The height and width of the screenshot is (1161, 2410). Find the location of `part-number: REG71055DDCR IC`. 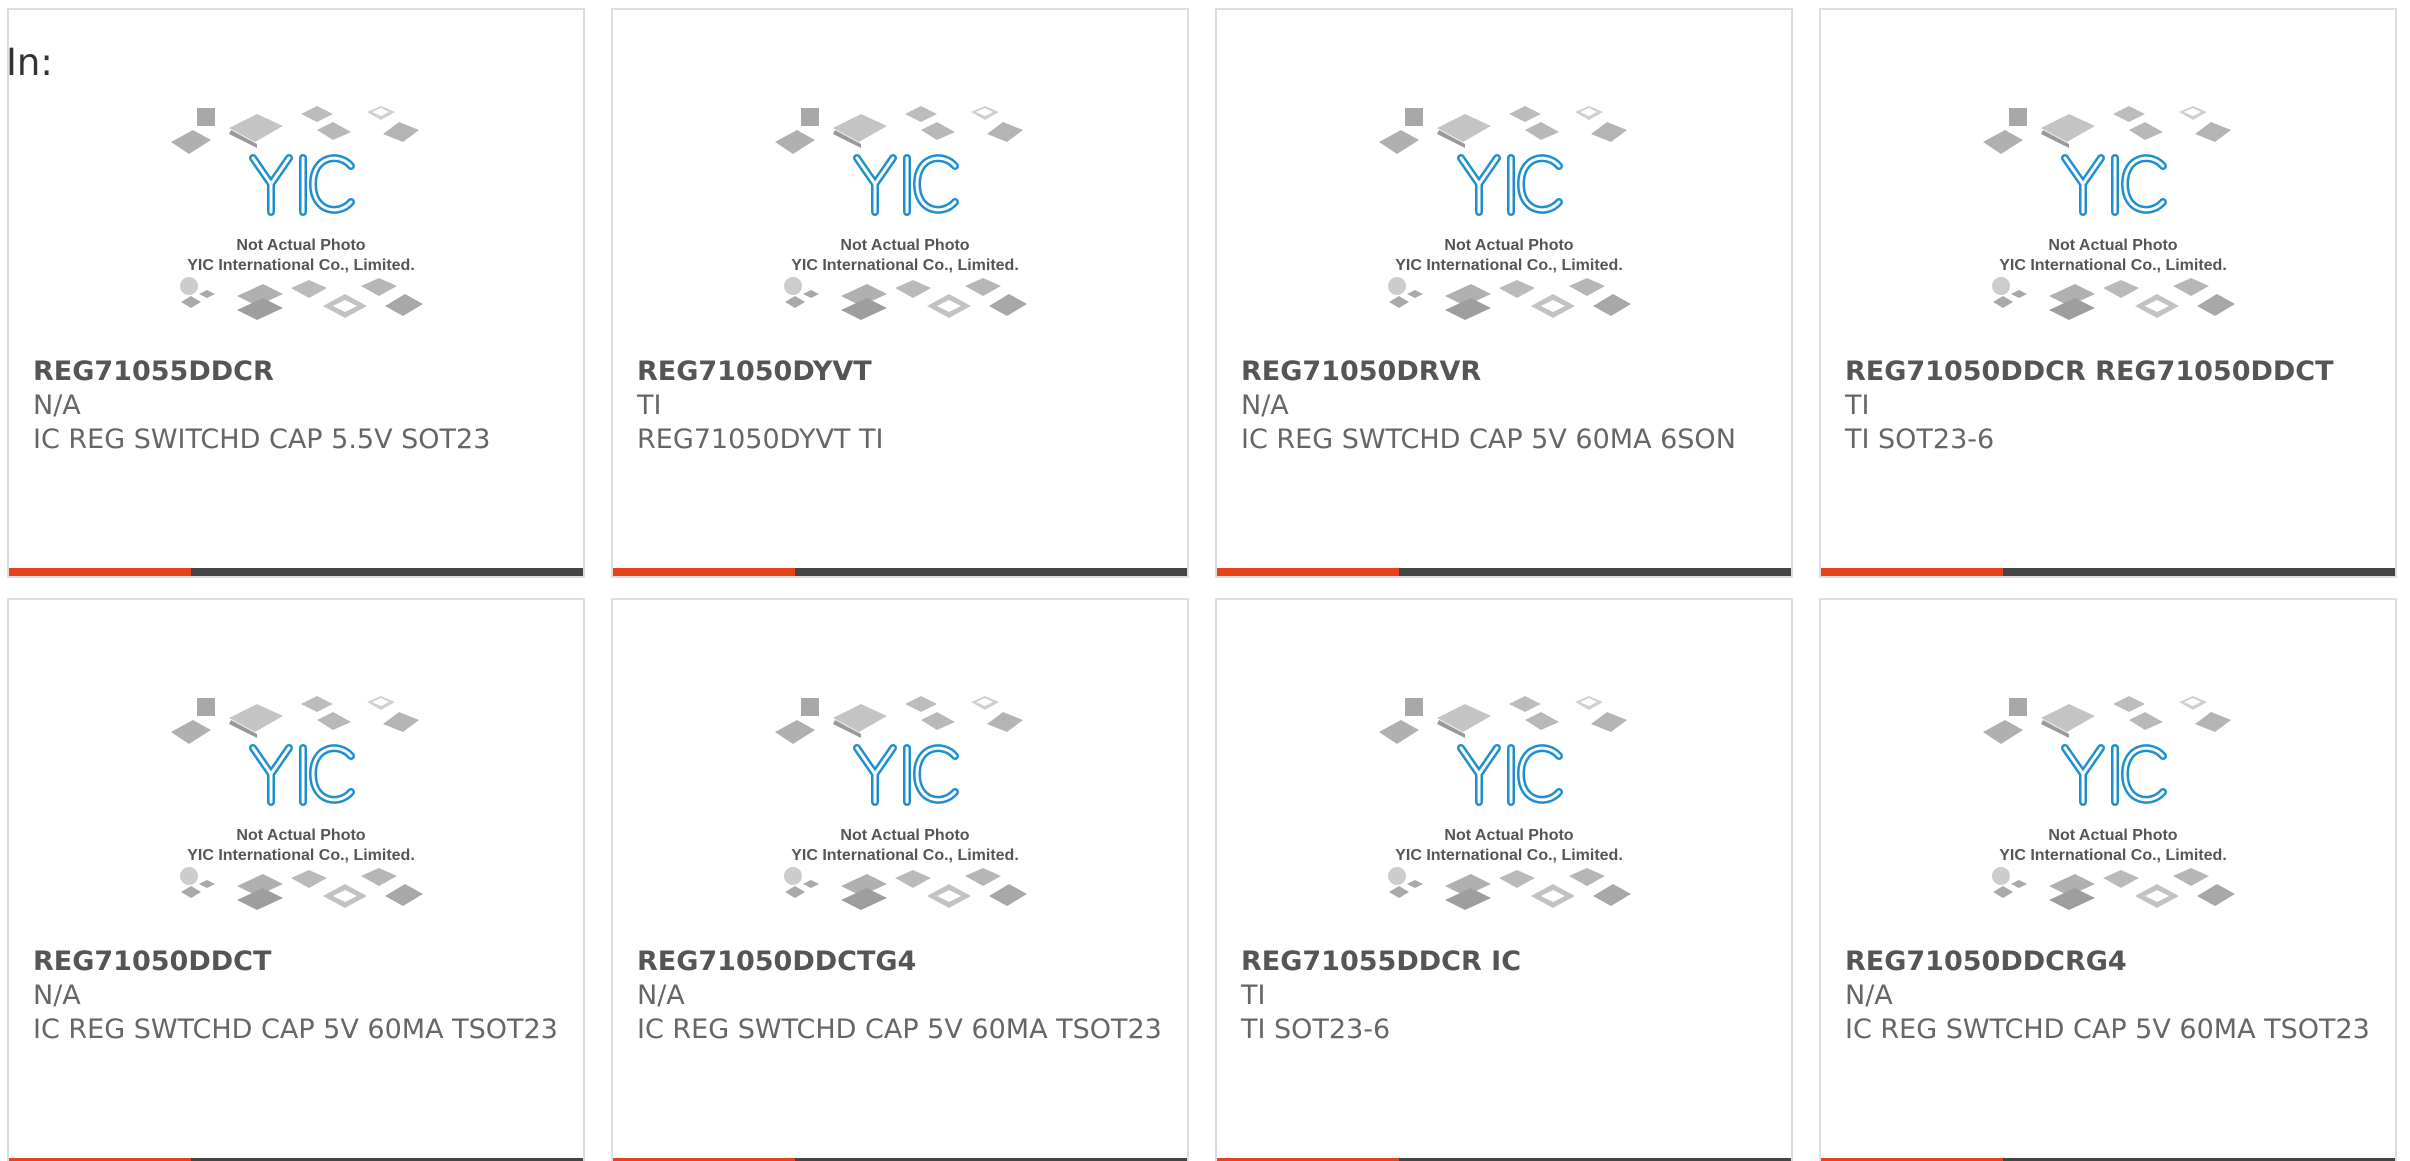

part-number: REG71055DDCR IC is located at coordinates (1381, 961).